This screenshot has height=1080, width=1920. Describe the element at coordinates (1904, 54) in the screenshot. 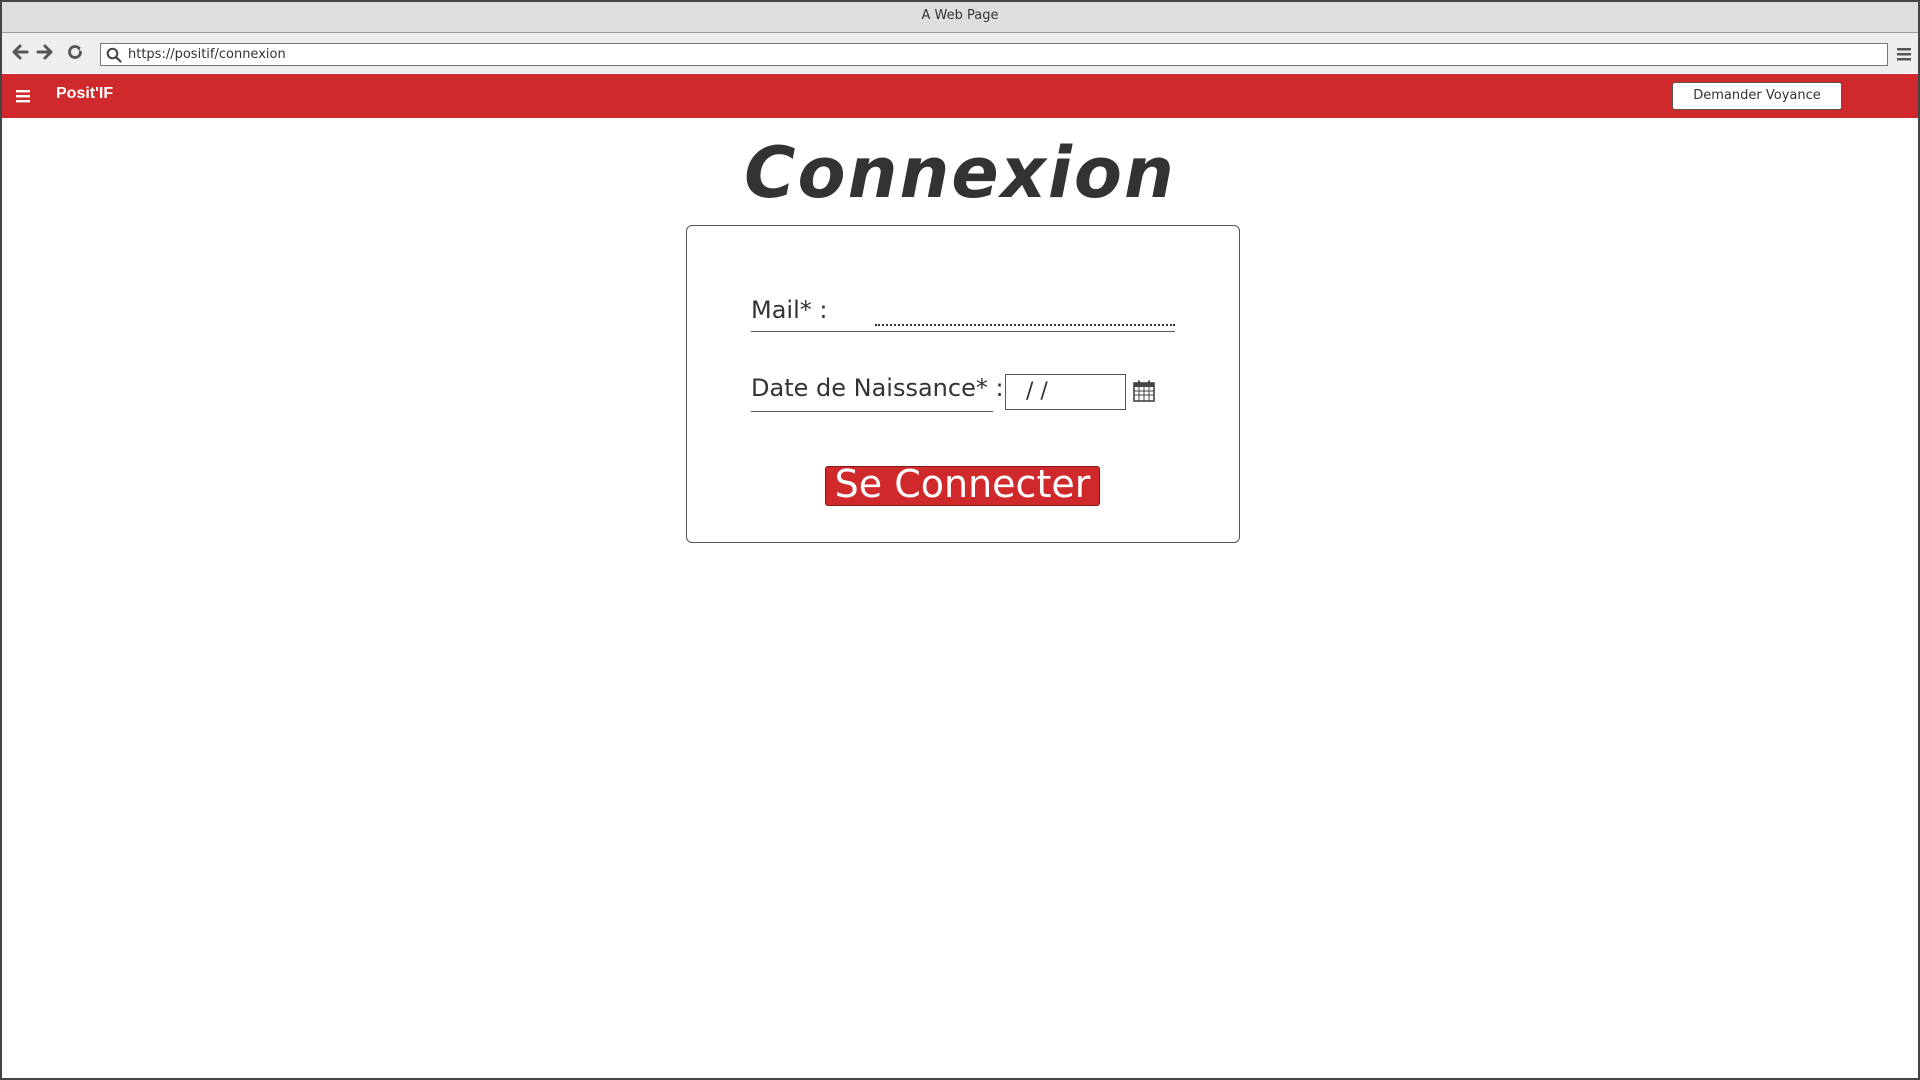

I see `menu-icon` at that location.